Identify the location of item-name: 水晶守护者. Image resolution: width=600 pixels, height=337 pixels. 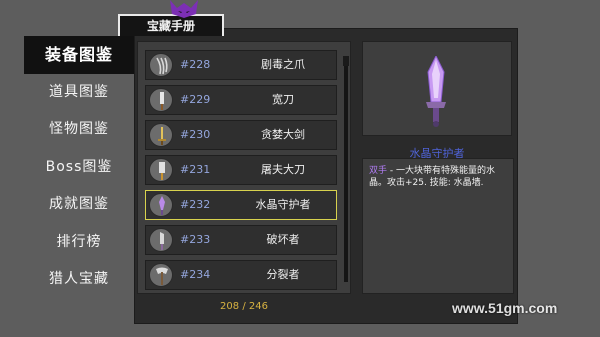
(283, 204).